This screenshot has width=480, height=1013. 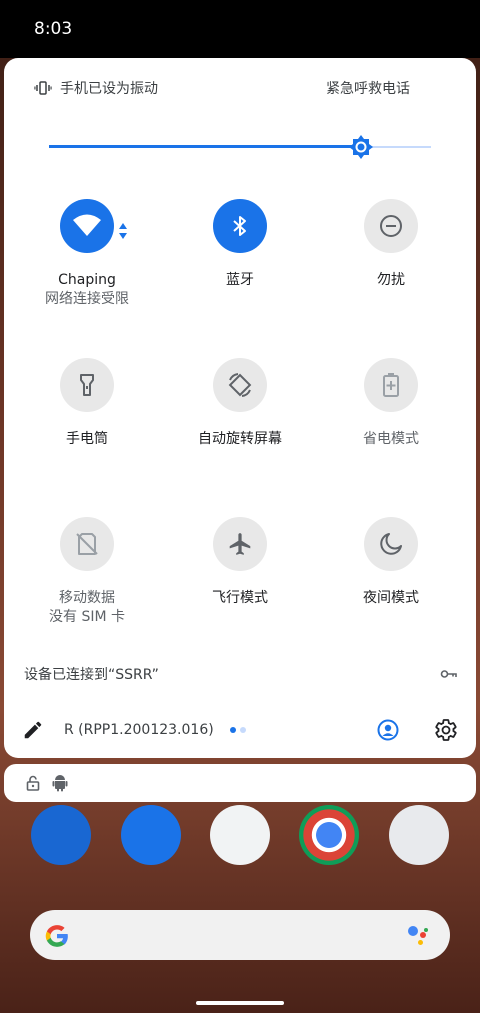 I want to click on google-search-bar, so click(x=240, y=935).